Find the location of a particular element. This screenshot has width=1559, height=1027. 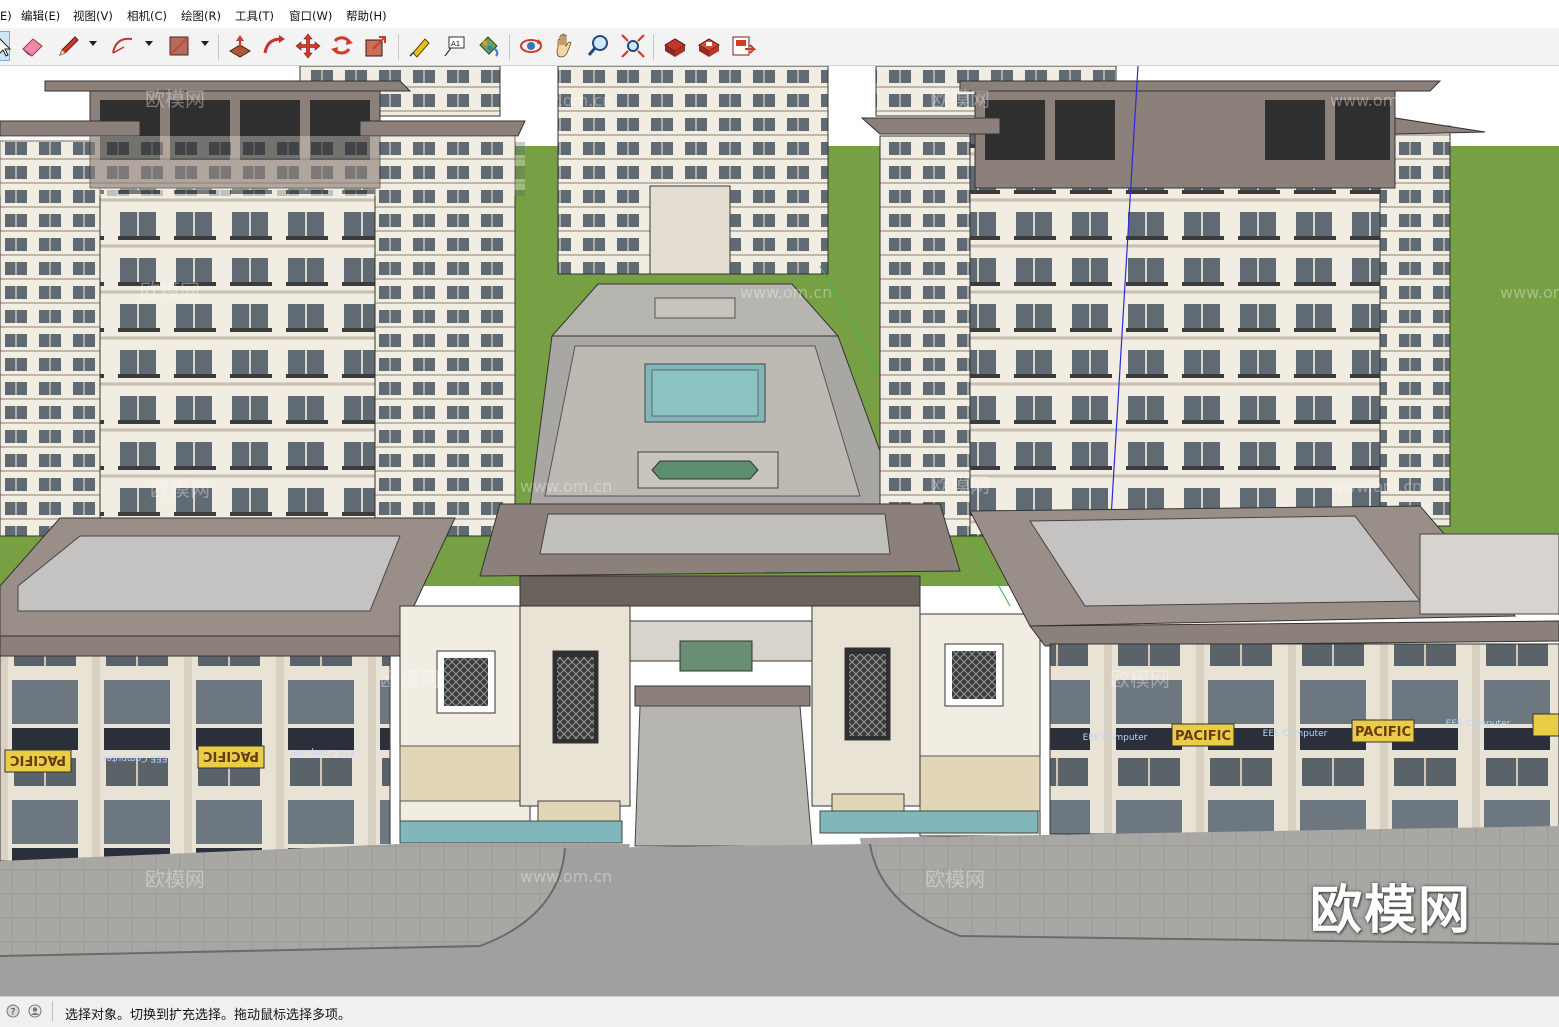

rotate-icon is located at coordinates (342, 45).